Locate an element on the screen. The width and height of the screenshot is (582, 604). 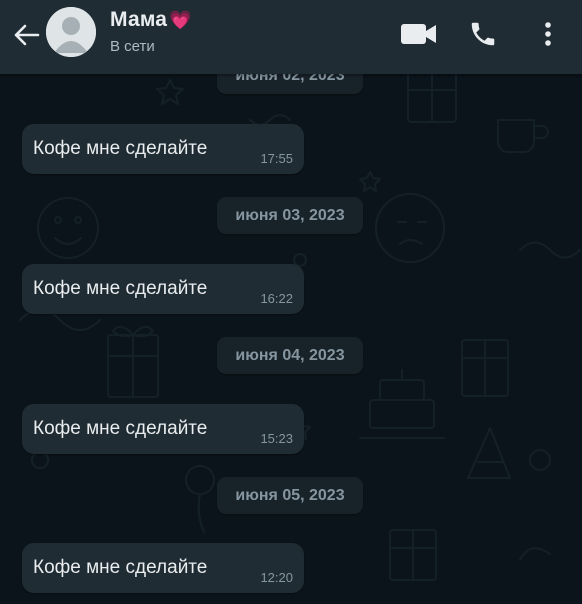
incoming-message: Кофе мне сделайте 15:23 is located at coordinates (163, 429).